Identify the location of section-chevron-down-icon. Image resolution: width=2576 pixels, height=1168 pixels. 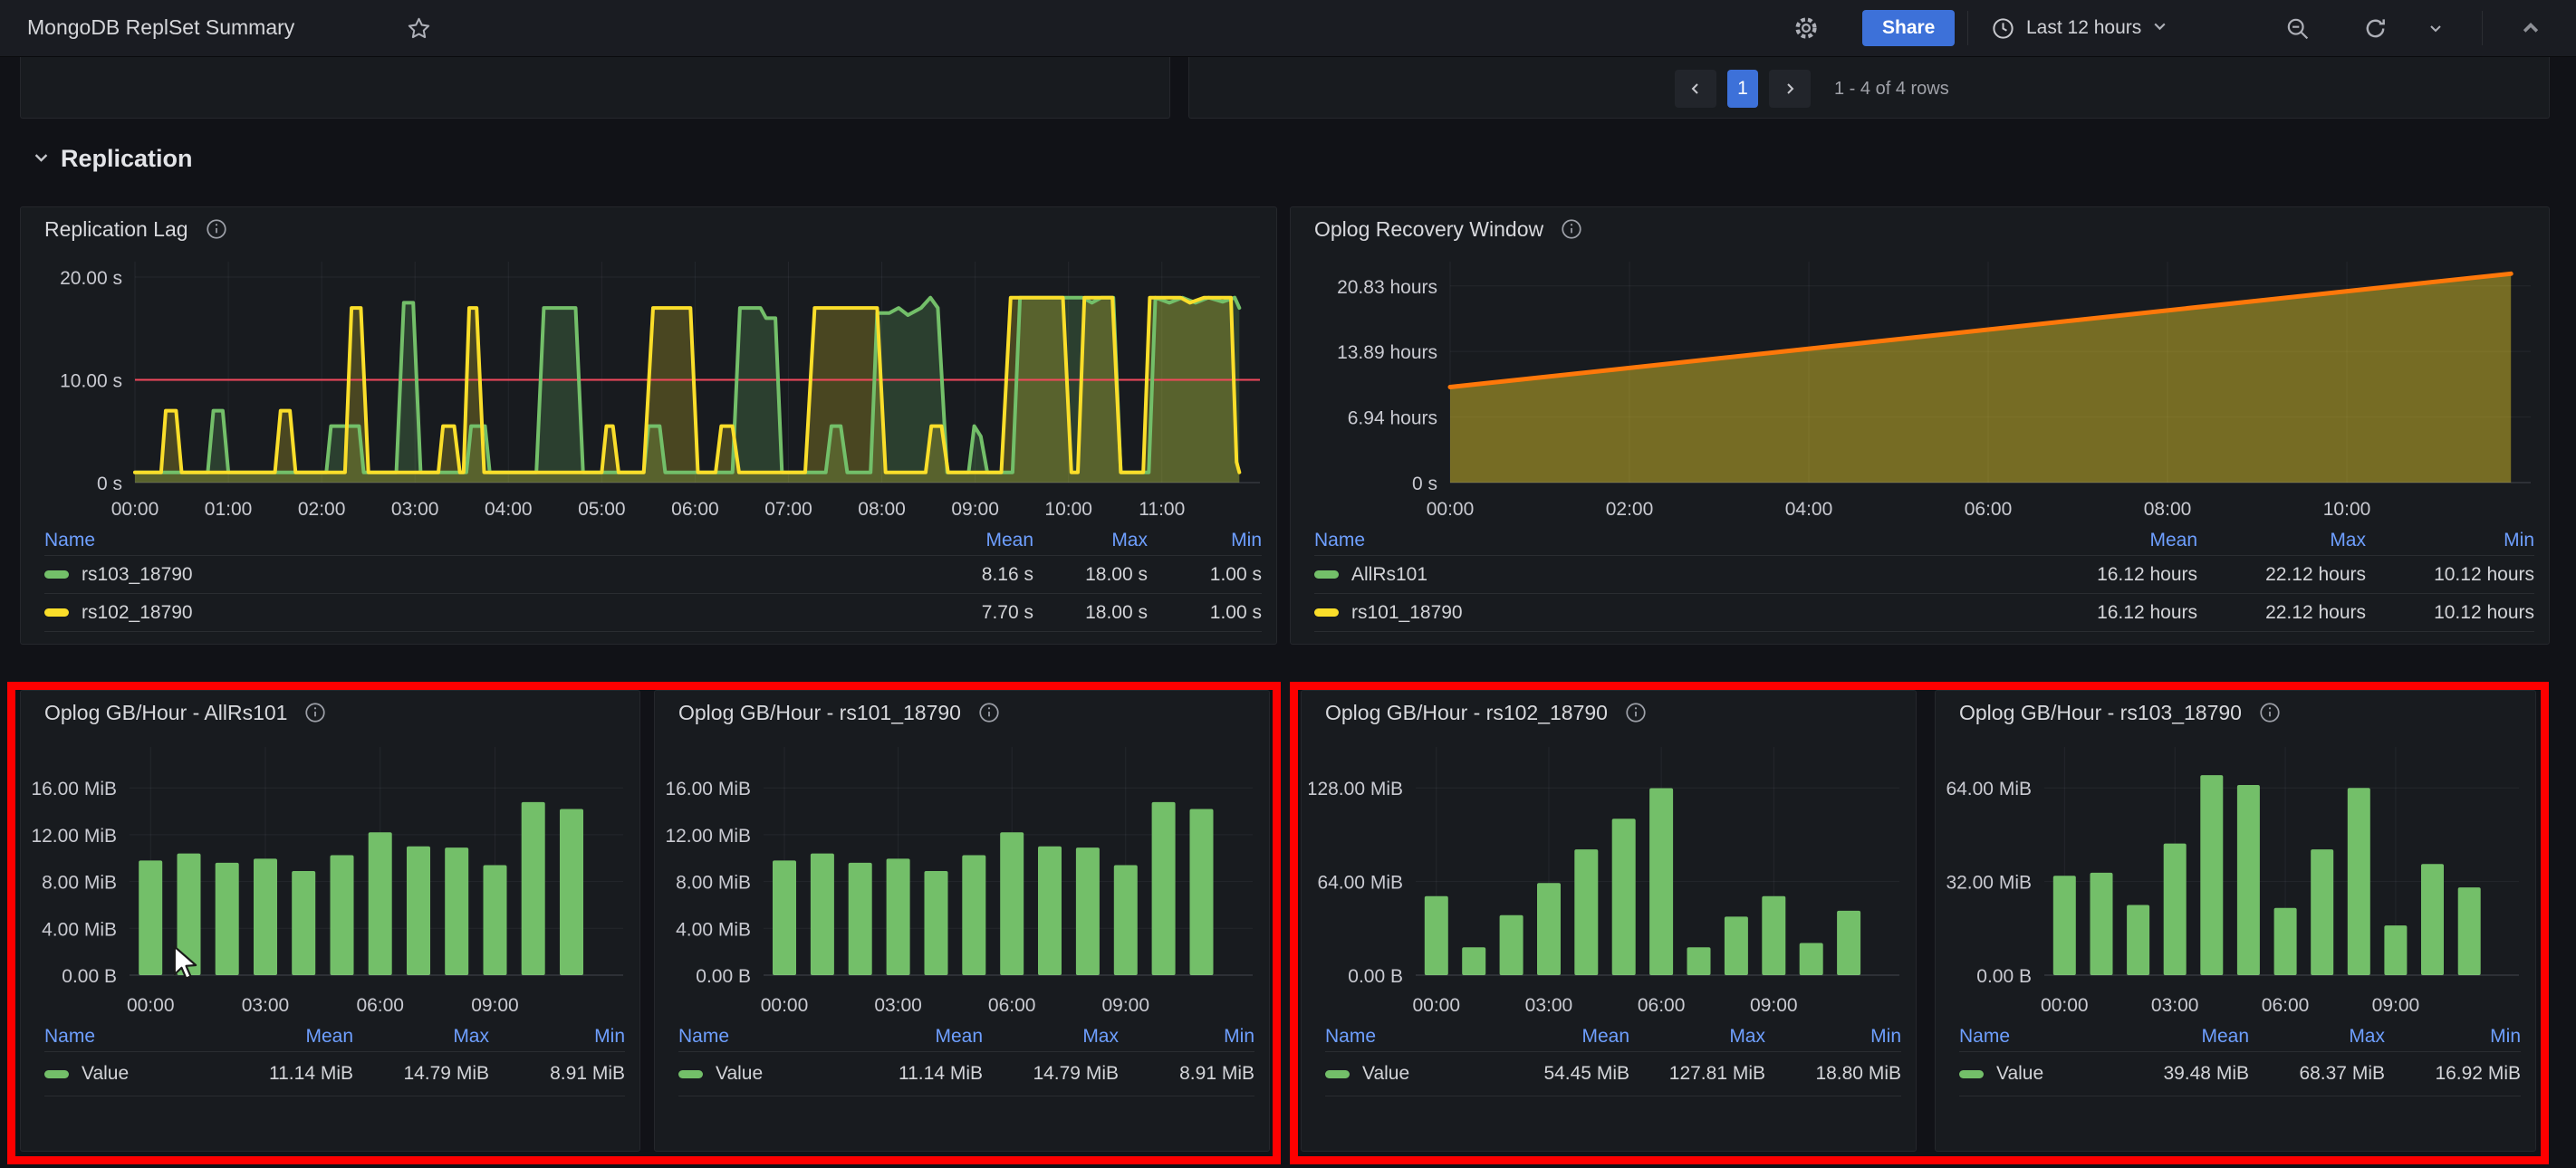
(41, 159).